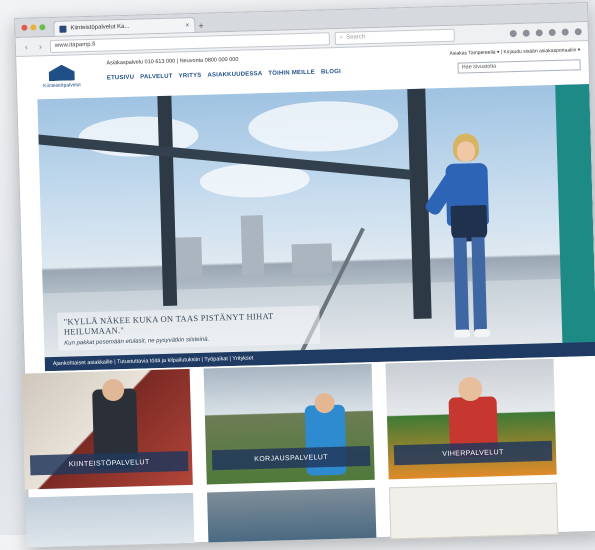  What do you see at coordinates (61, 72) in the screenshot?
I see `house-logo-icon` at bounding box center [61, 72].